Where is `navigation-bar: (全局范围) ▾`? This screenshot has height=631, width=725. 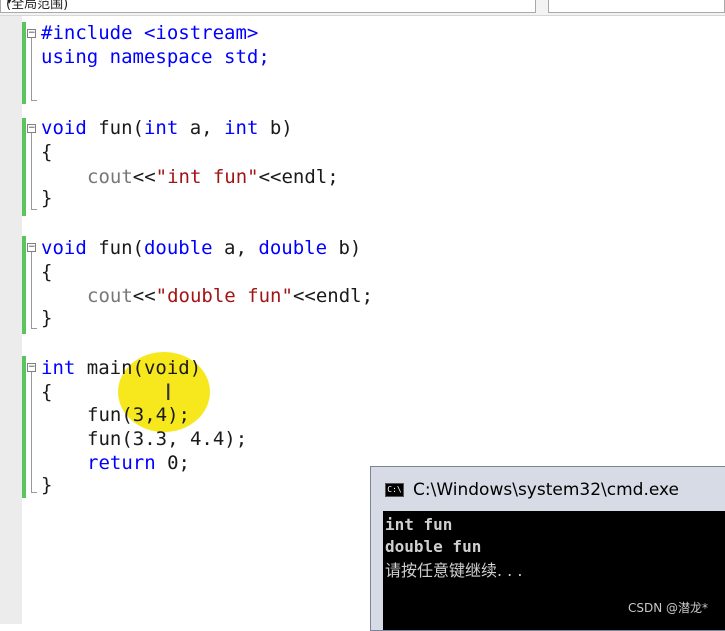 navigation-bar: (全局范围) ▾ is located at coordinates (362, 8).